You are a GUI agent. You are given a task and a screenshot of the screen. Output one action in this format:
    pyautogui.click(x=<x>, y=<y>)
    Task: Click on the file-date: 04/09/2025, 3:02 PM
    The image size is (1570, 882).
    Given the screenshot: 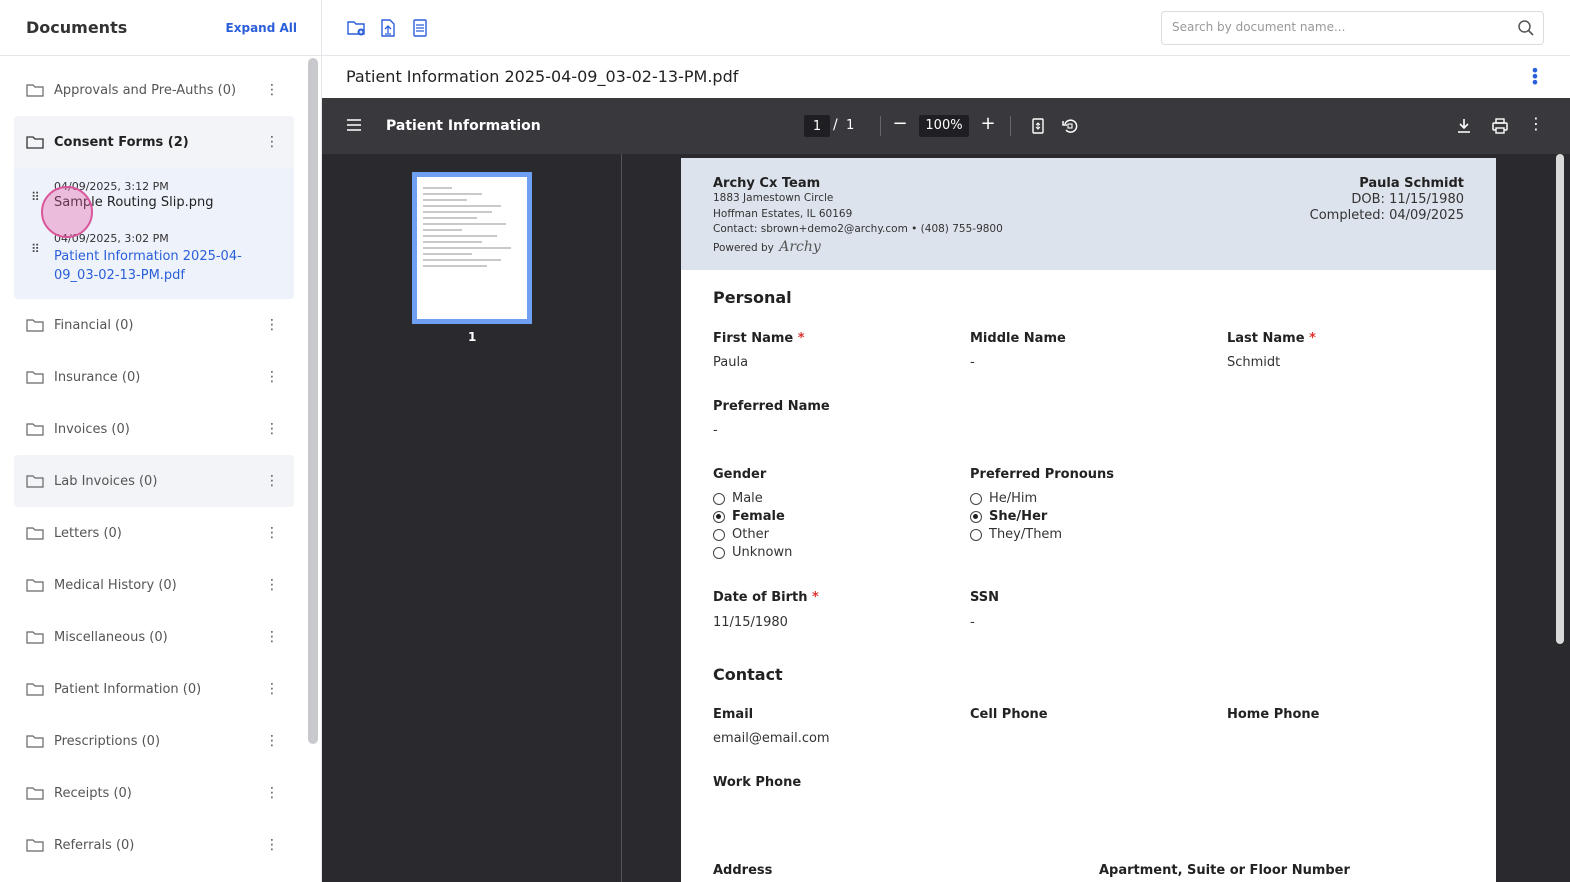 What is the action you would take?
    pyautogui.click(x=111, y=238)
    